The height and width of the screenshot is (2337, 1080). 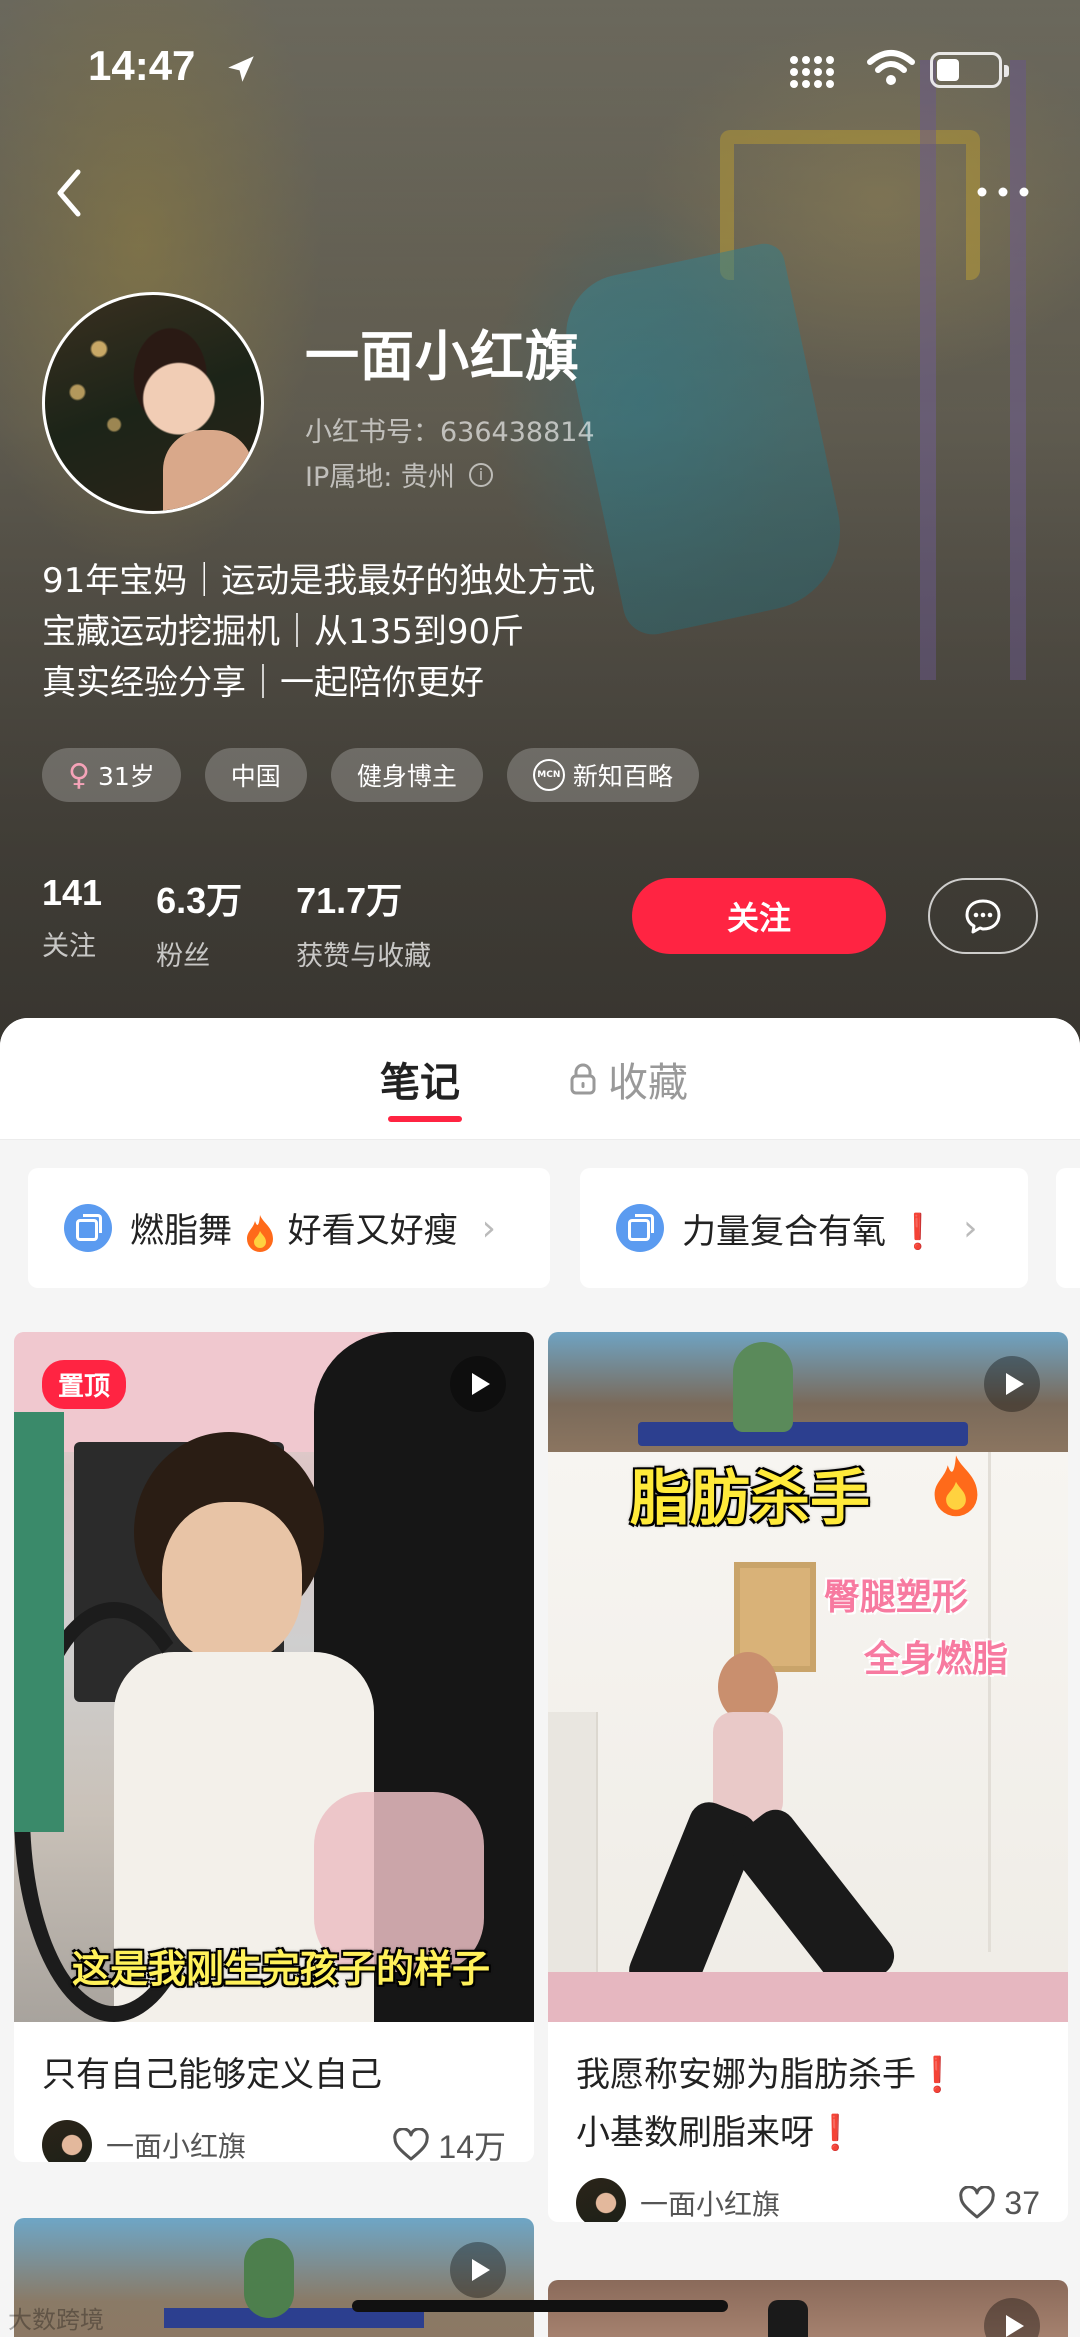 I want to click on collection-title: 燃脂舞 好看又好瘦, so click(x=294, y=1228).